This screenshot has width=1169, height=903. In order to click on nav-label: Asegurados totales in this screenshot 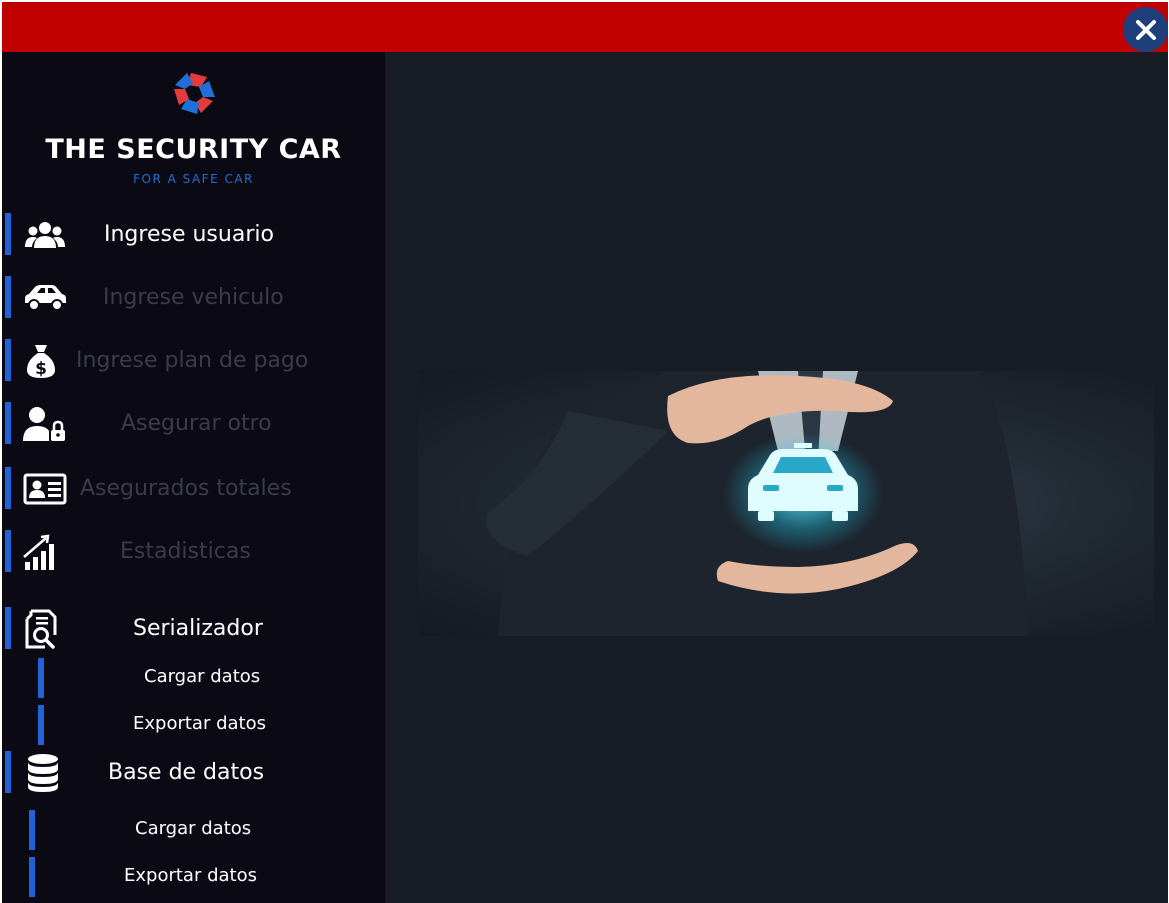, I will do `click(186, 488)`.